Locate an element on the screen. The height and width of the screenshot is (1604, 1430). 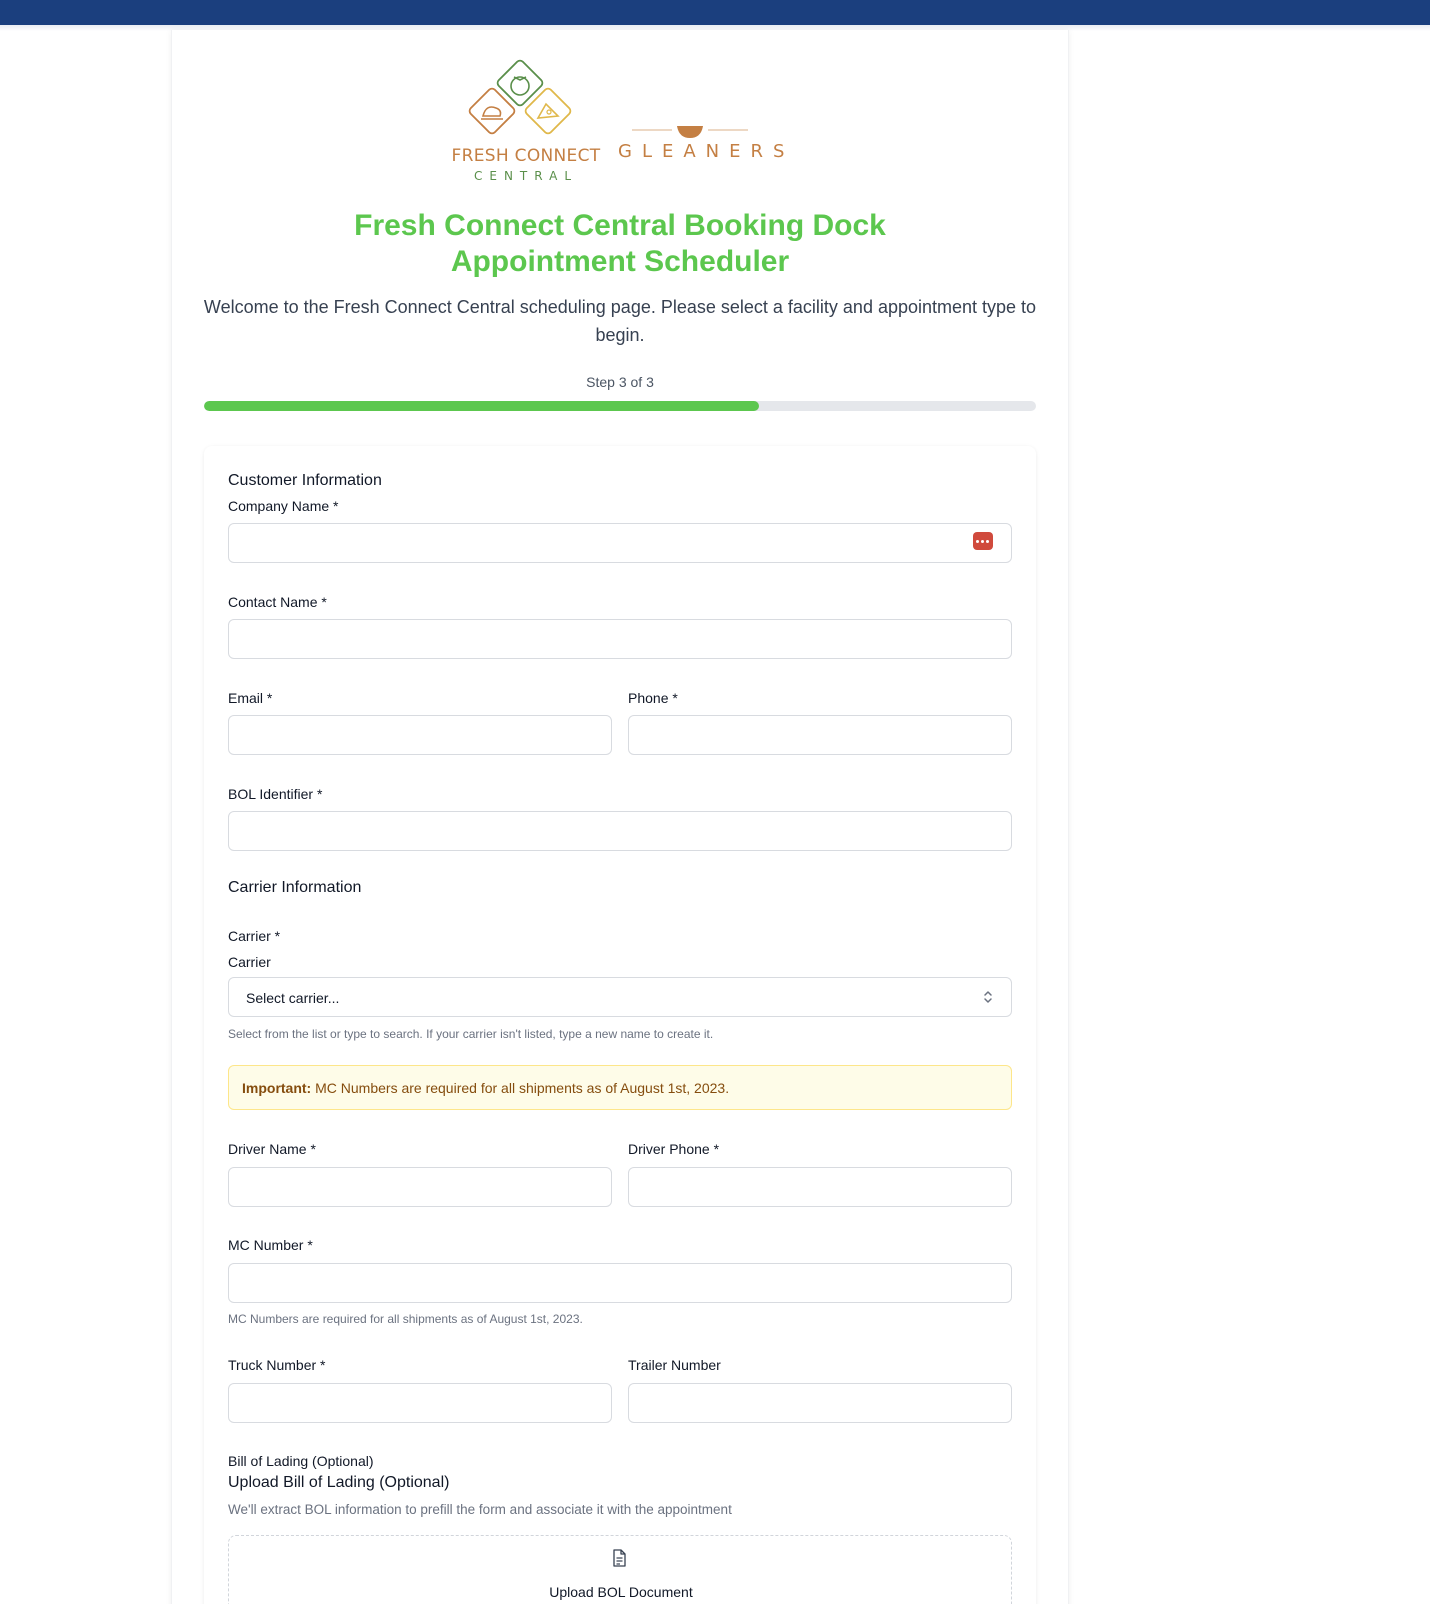
email-label: Email * is located at coordinates (250, 698).